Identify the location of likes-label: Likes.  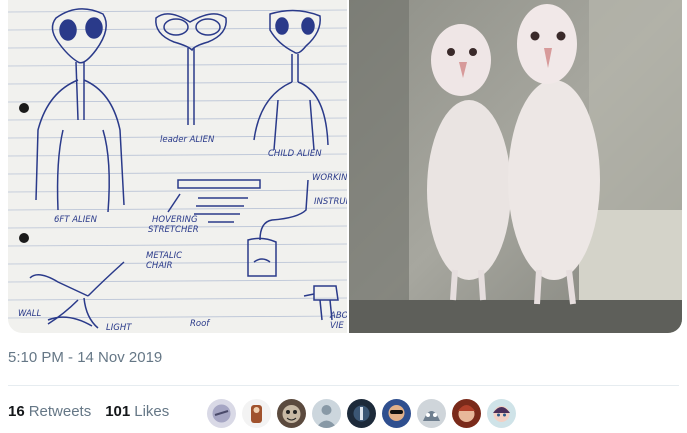
(152, 411).